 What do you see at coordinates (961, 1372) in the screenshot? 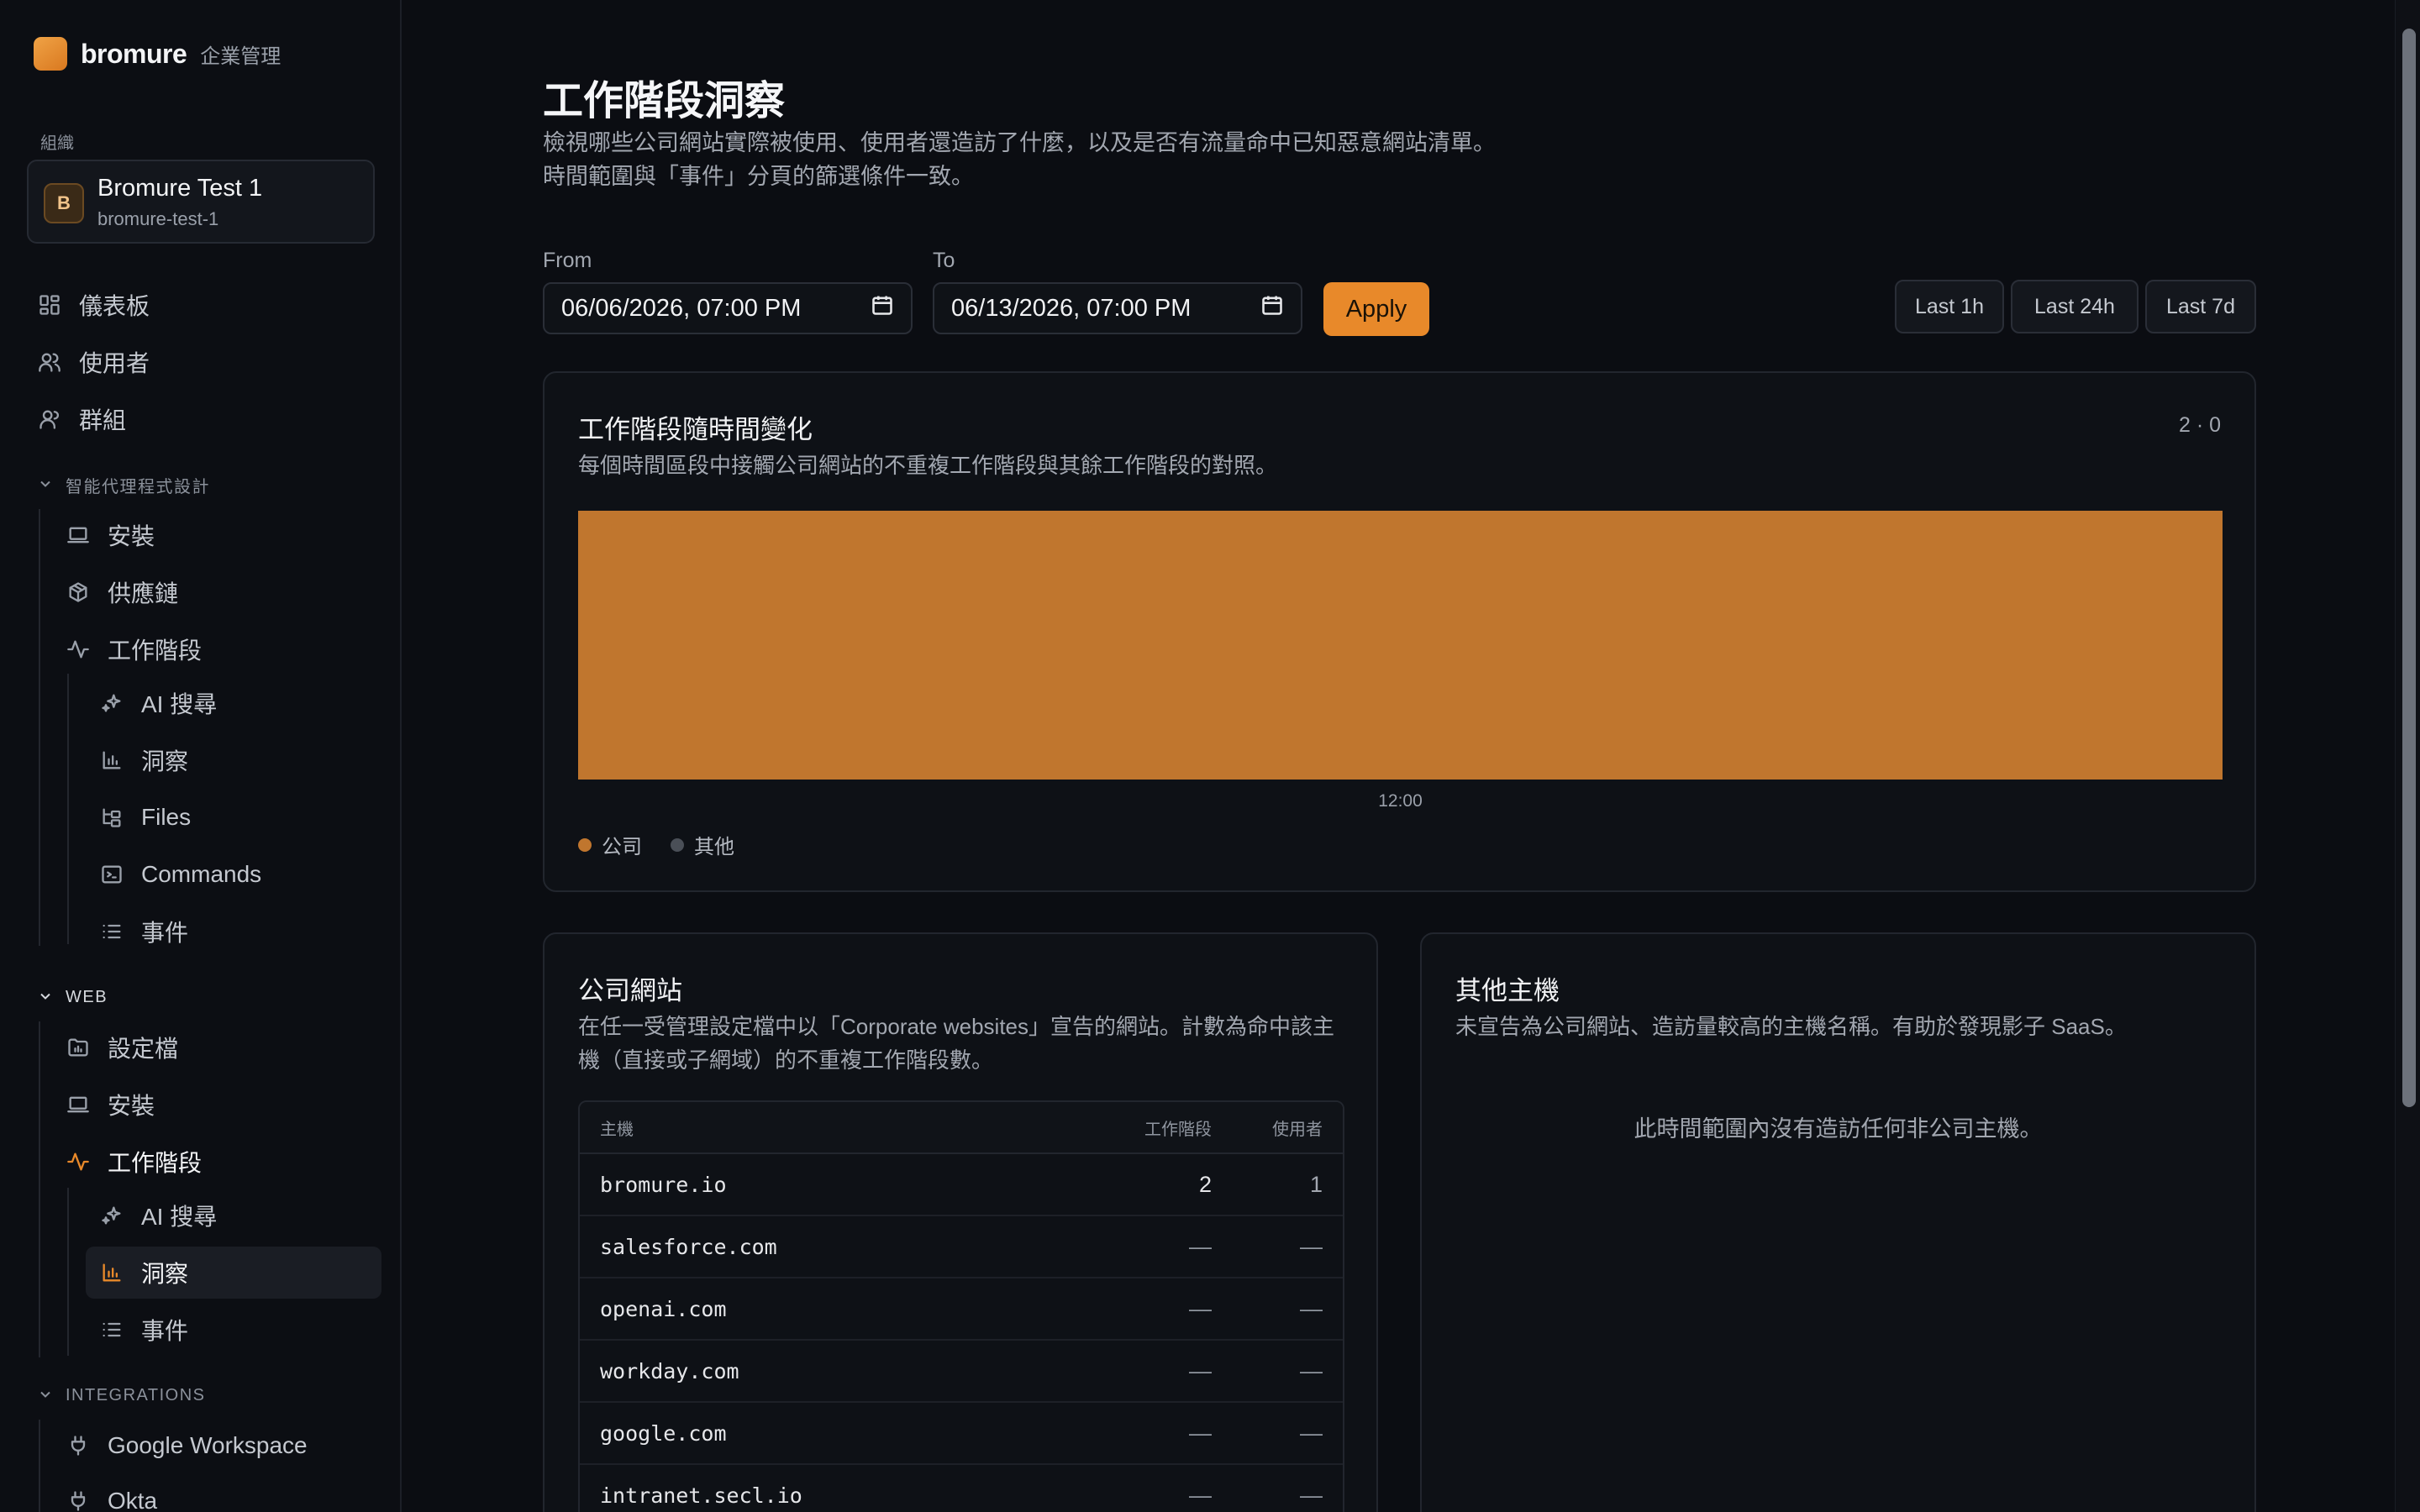
I see `table-row: workday.com — —` at bounding box center [961, 1372].